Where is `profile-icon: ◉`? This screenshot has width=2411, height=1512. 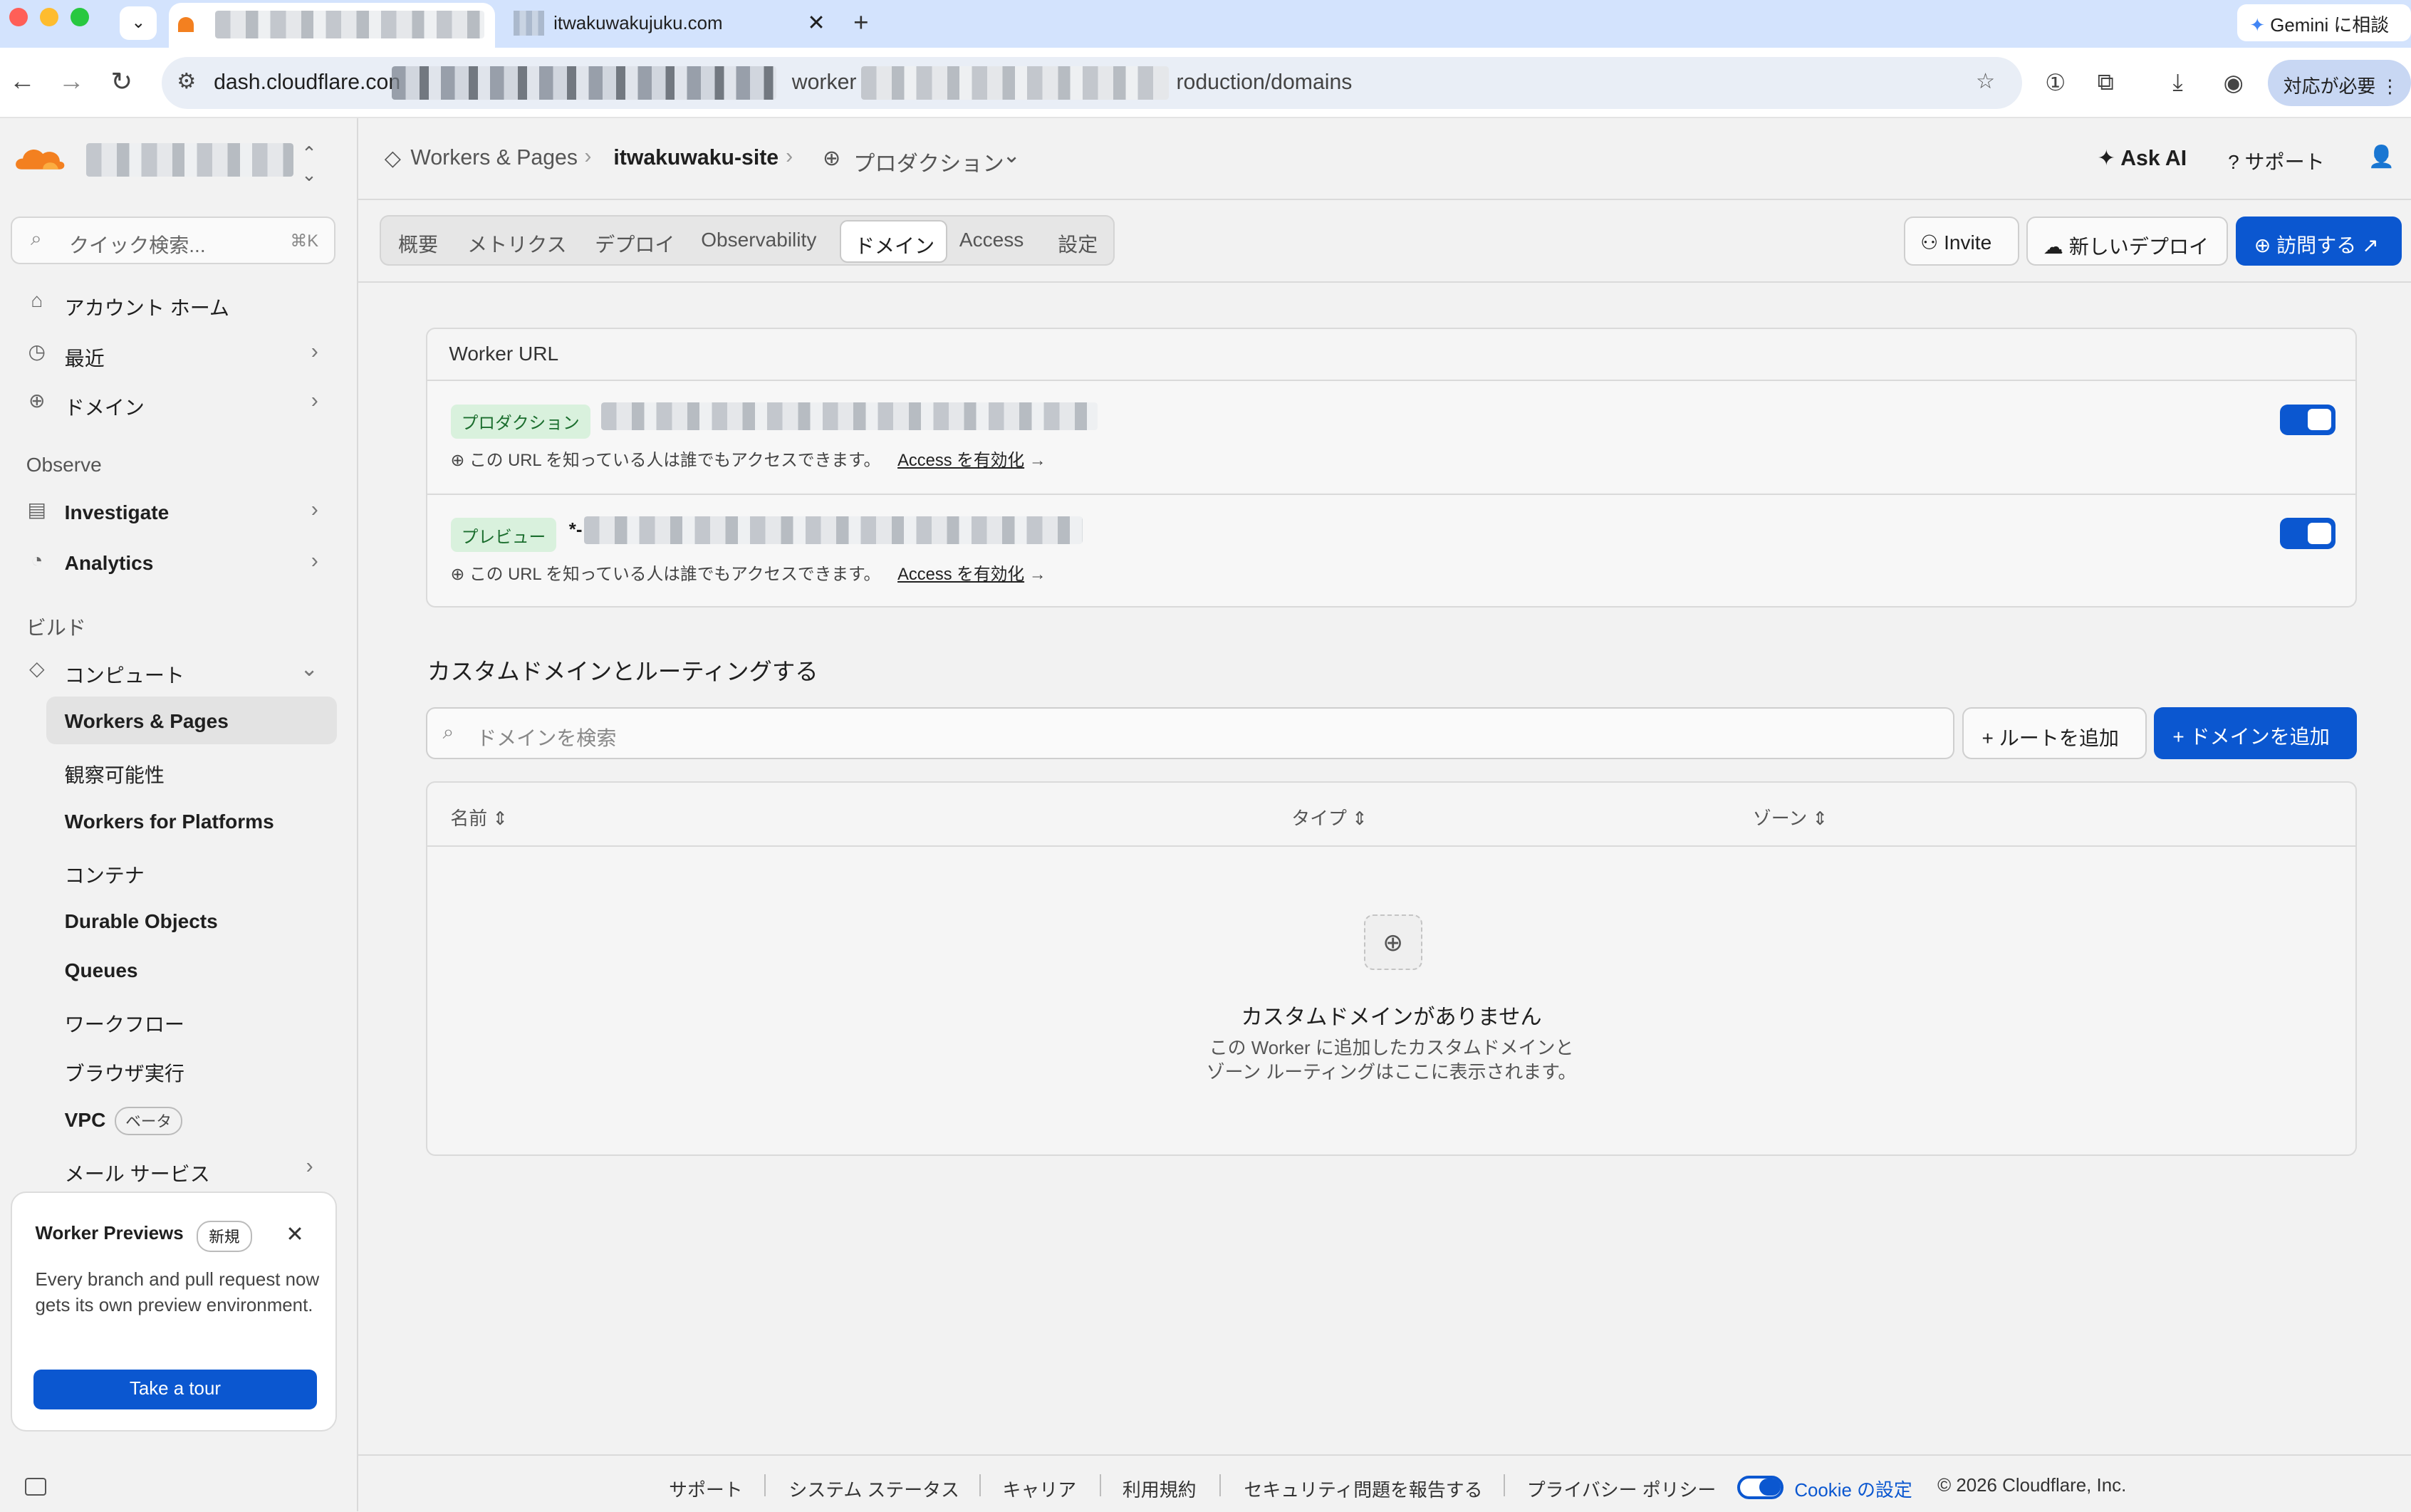
profile-icon: ◉ is located at coordinates (2234, 82).